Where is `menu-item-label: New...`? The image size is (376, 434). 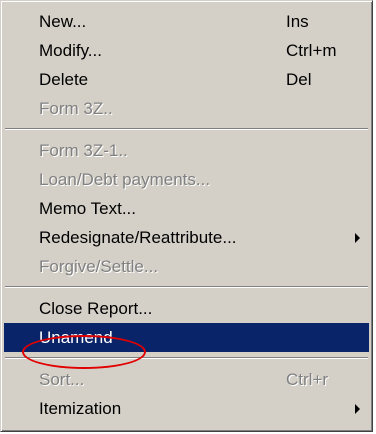
menu-item-label: New... is located at coordinates (63, 21).